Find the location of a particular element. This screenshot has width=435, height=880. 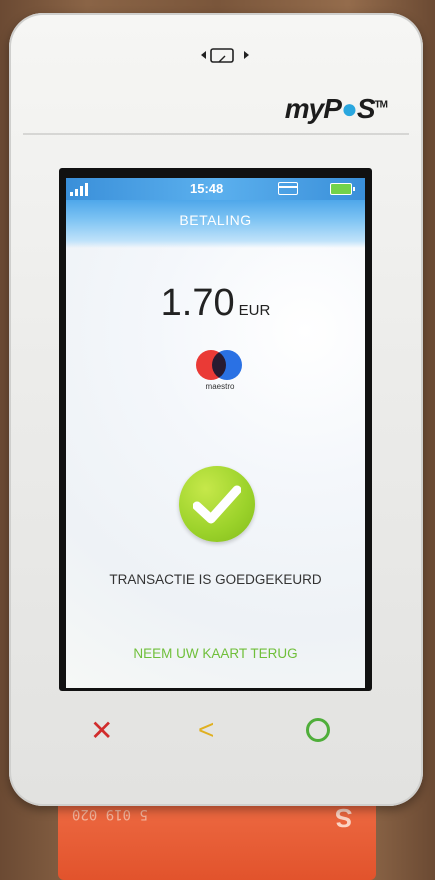

clock: 15:48 is located at coordinates (207, 188).